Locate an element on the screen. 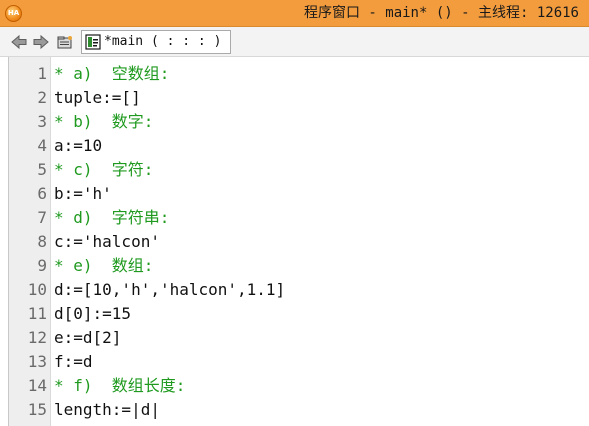 This screenshot has width=589, height=426. comment-text: * e) 数组: is located at coordinates (104, 265).